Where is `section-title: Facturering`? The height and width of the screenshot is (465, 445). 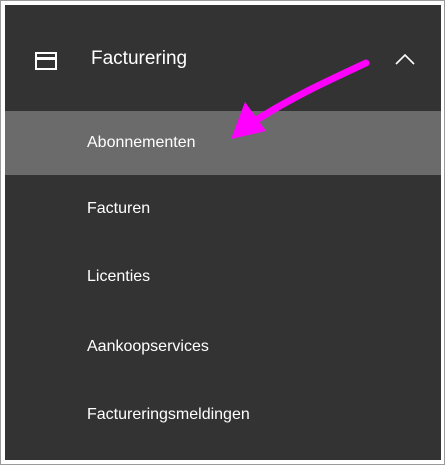
section-title: Facturering is located at coordinates (139, 58).